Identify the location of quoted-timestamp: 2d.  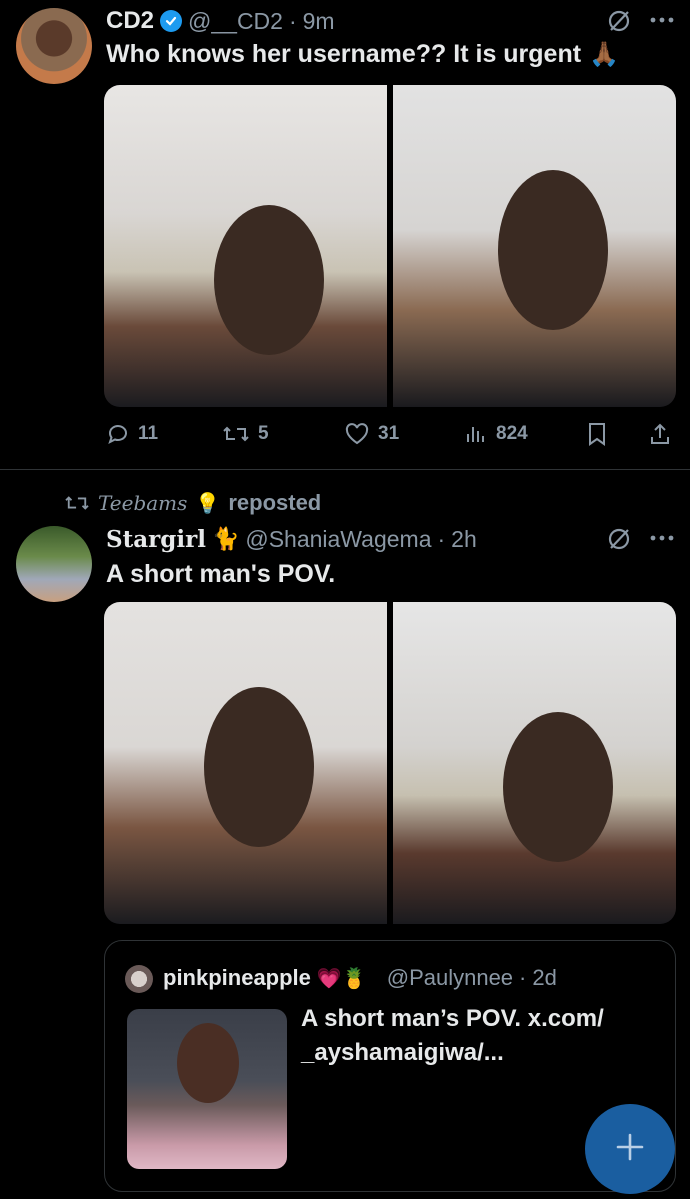
(544, 978).